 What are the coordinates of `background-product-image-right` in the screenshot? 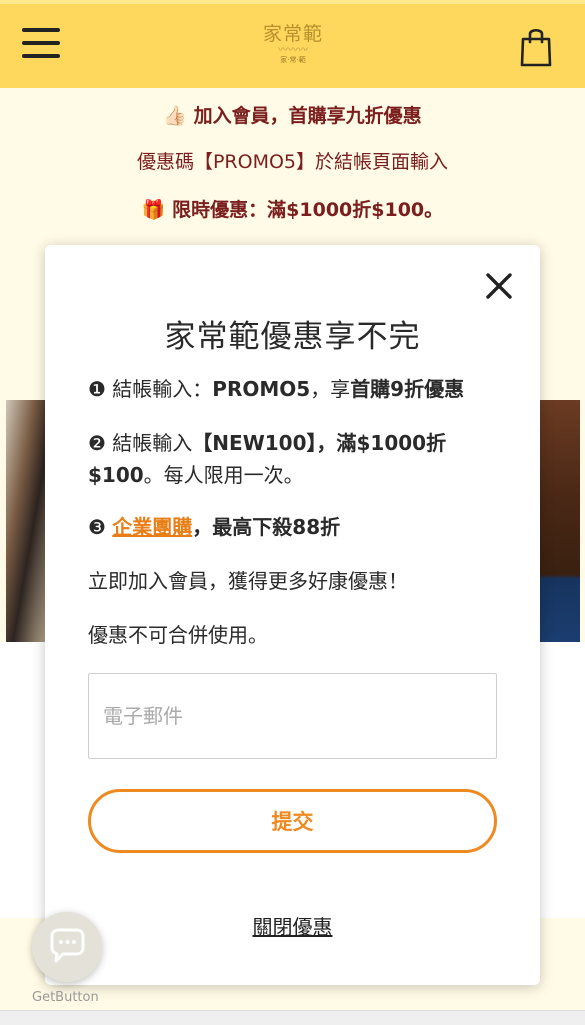 It's located at (560, 521).